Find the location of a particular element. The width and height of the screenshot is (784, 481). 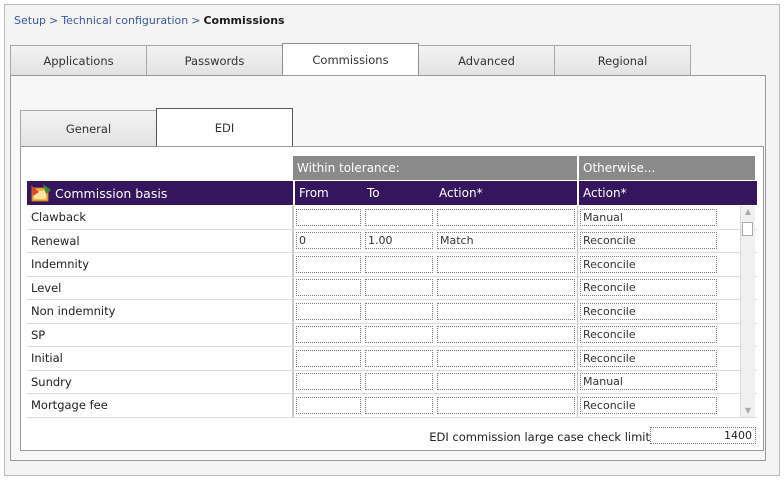

tab-general: General is located at coordinates (88, 128).